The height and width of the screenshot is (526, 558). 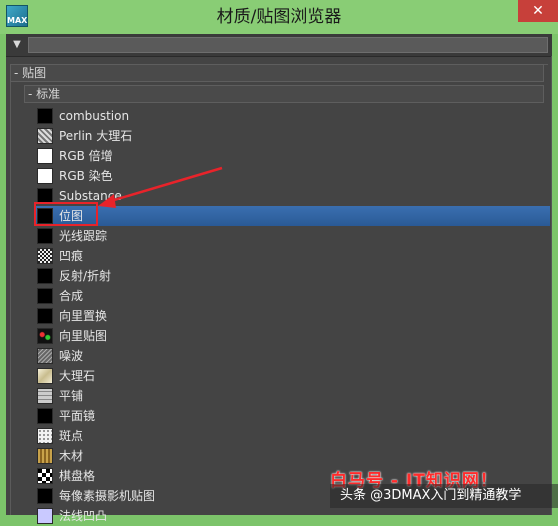 I want to click on map-list-item: 向里贴图, so click(x=292, y=336).